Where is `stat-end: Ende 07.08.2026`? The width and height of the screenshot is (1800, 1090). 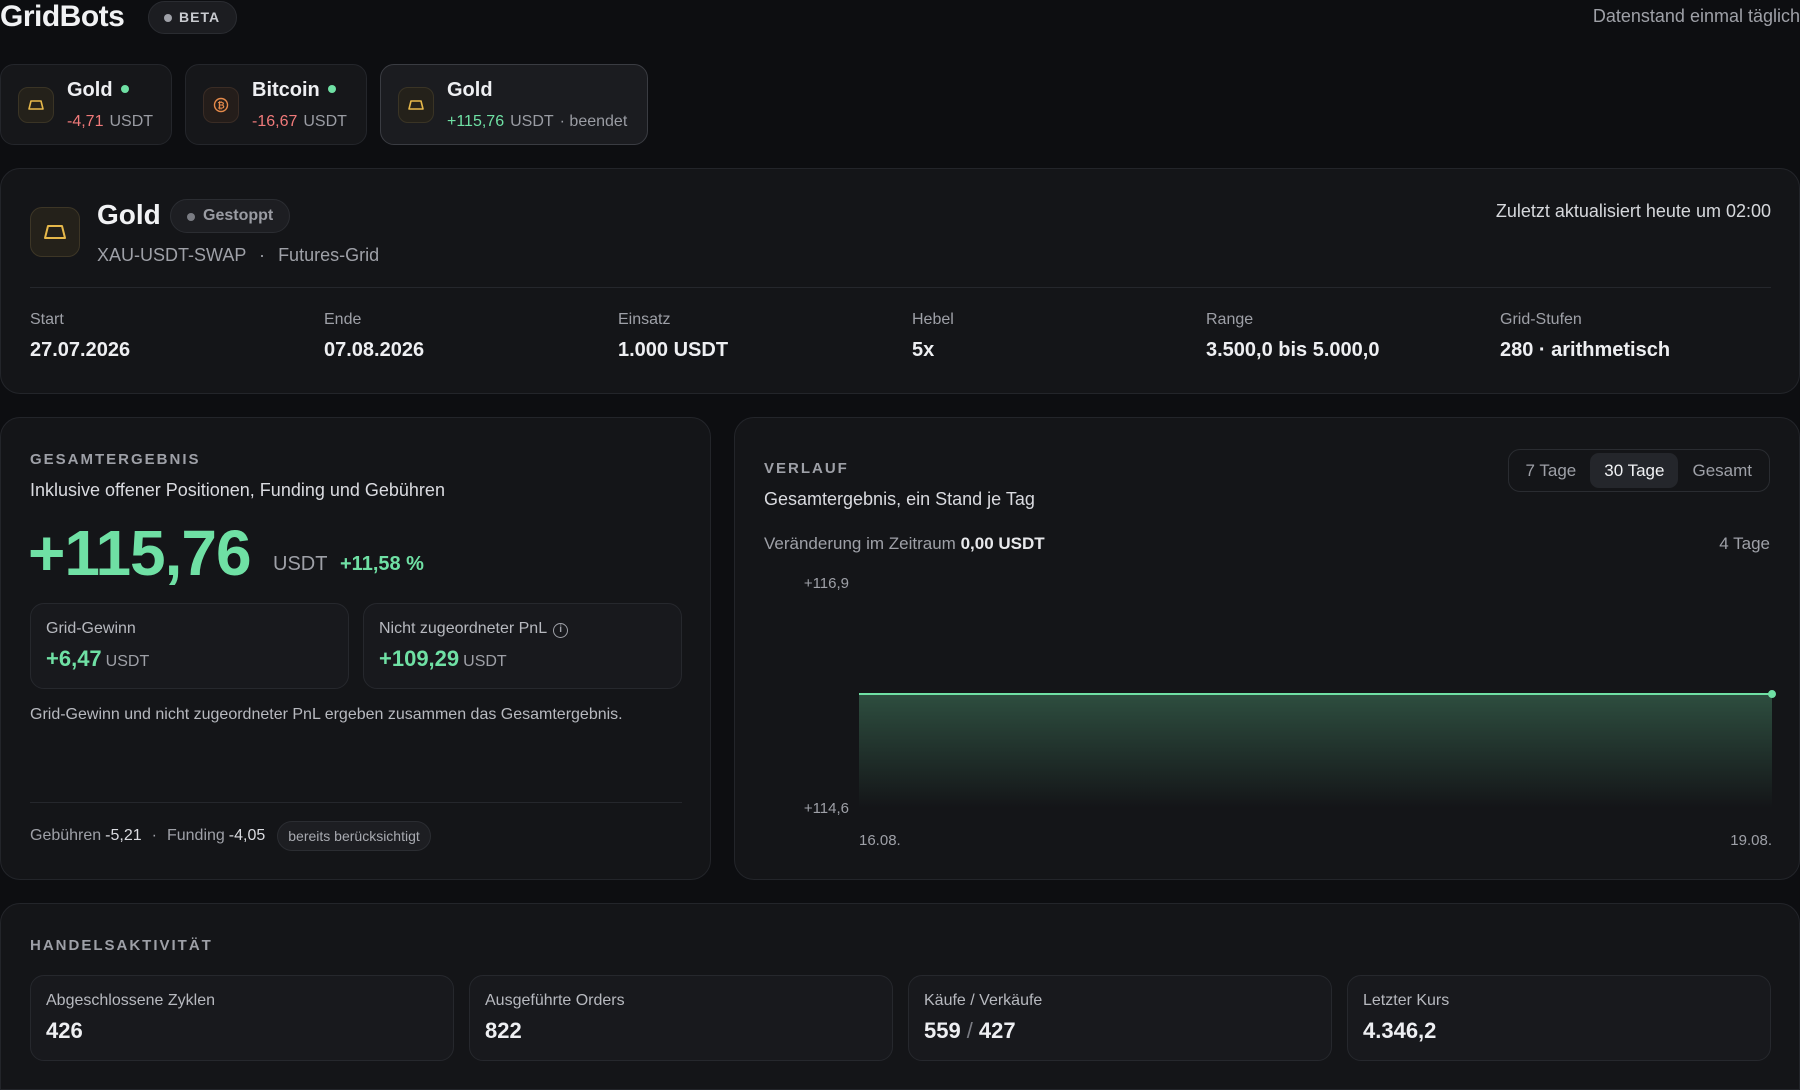 stat-end: Ende 07.08.2026 is located at coordinates (374, 336).